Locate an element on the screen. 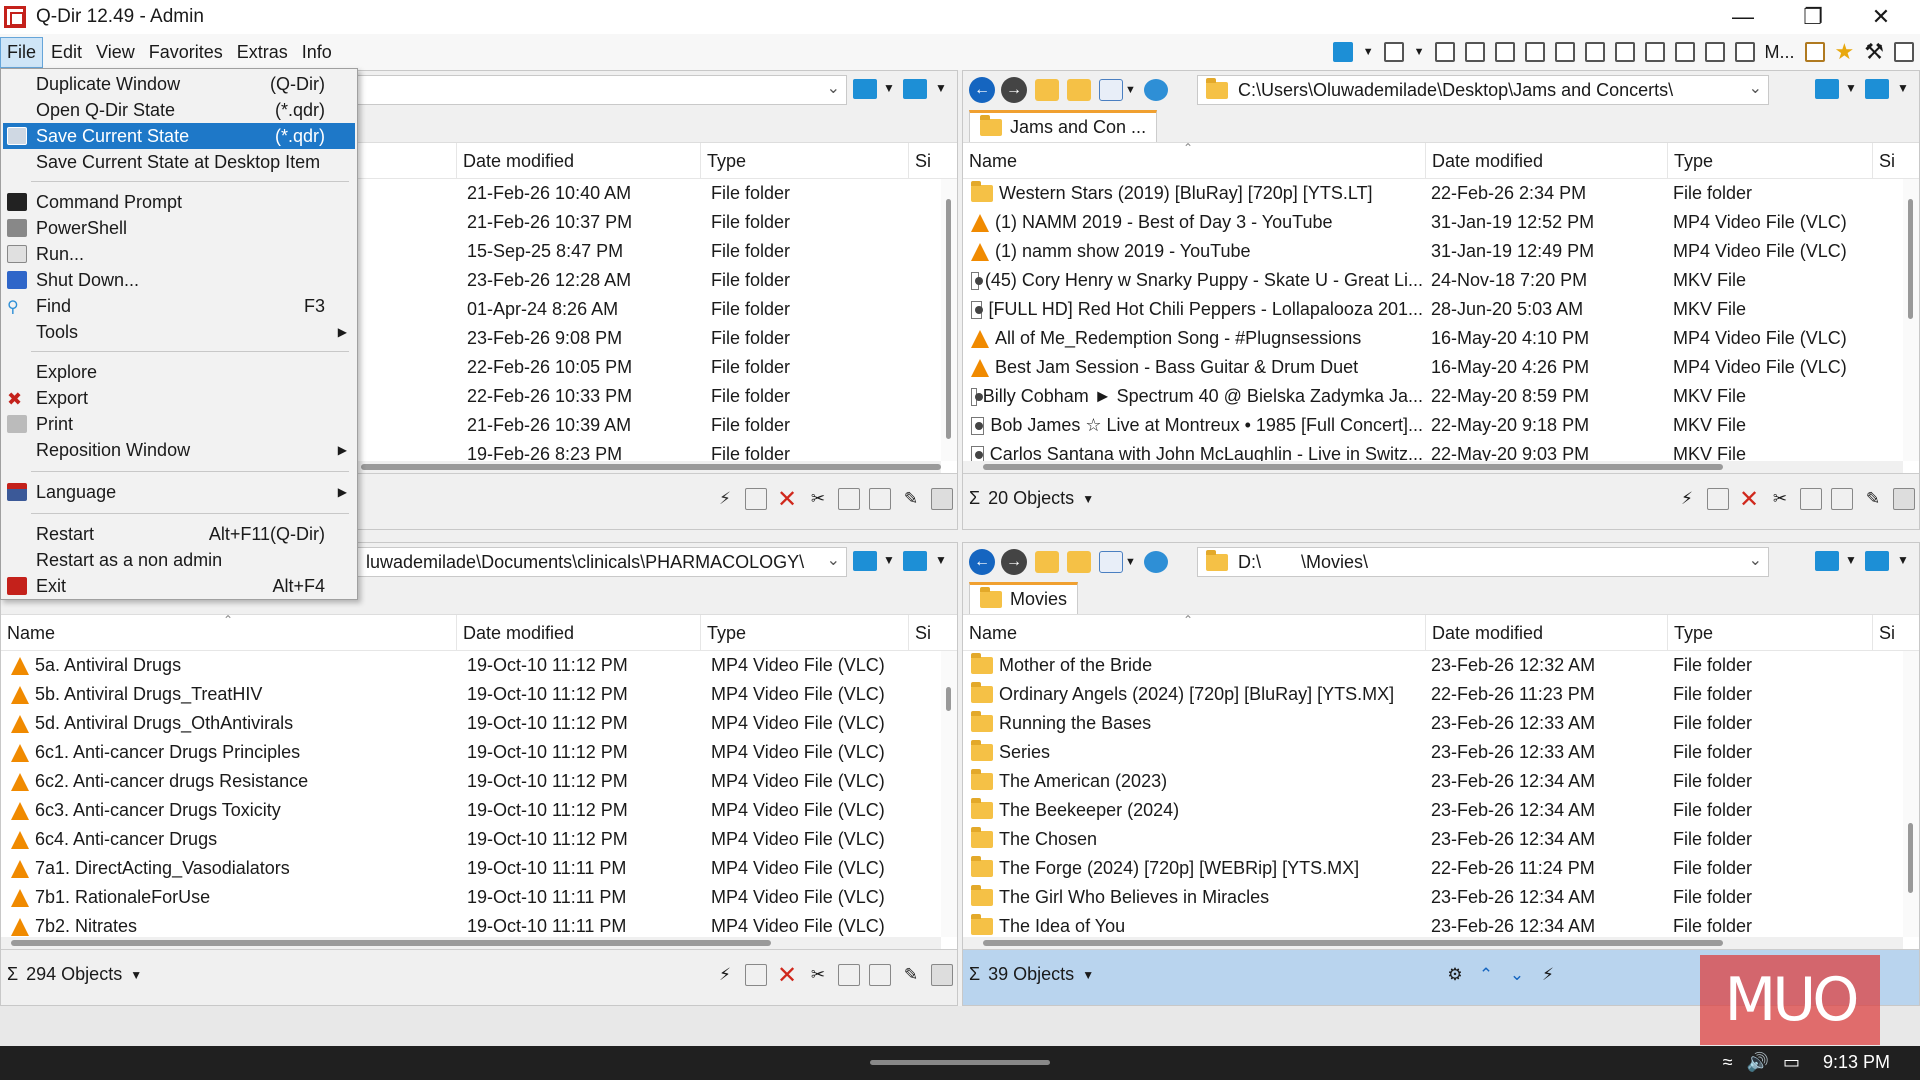 This screenshot has width=1920, height=1080. menu-item-duplicate-window: Duplicate Window (Q-Dir) is located at coordinates (179, 84).